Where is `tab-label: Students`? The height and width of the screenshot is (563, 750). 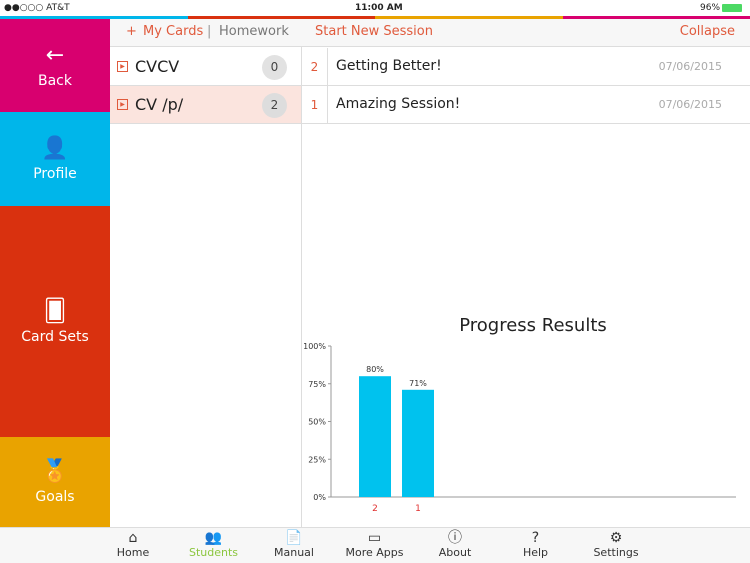
tab-label: Students is located at coordinates (213, 552).